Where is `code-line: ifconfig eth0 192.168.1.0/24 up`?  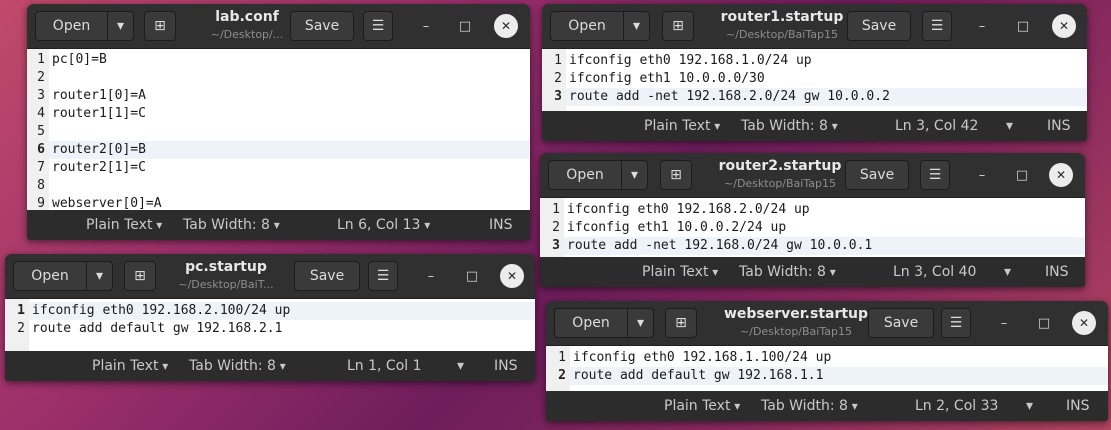 code-line: ifconfig eth0 192.168.1.0/24 up is located at coordinates (826, 61).